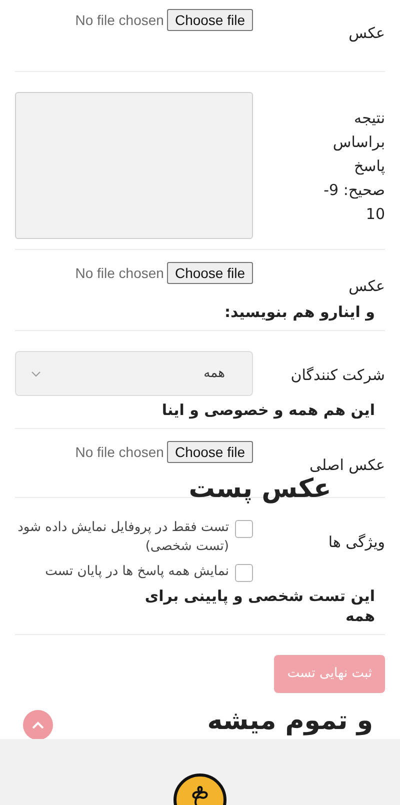 The width and height of the screenshot is (400, 805). I want to click on field-label: نتیجه براساس پاسخ صحیح: 9-10, so click(354, 166).